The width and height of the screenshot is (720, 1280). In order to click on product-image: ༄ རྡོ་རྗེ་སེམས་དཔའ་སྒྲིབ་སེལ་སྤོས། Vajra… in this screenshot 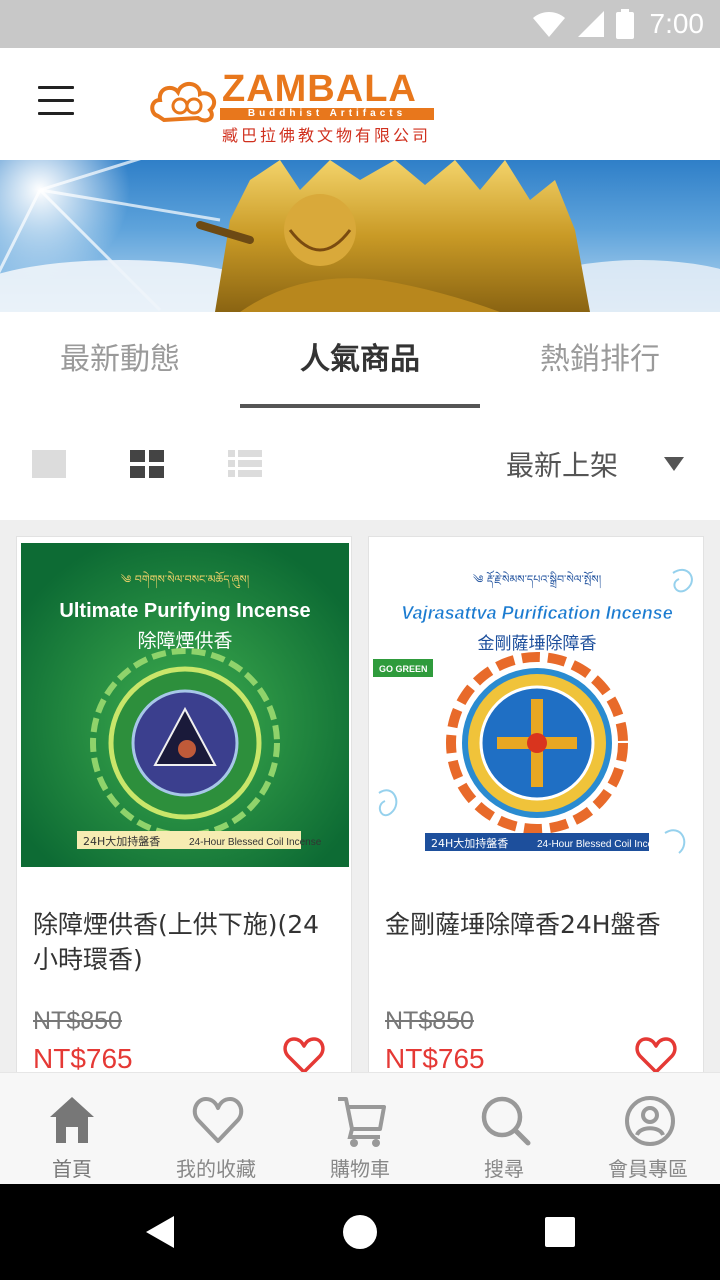, I will do `click(537, 705)`.